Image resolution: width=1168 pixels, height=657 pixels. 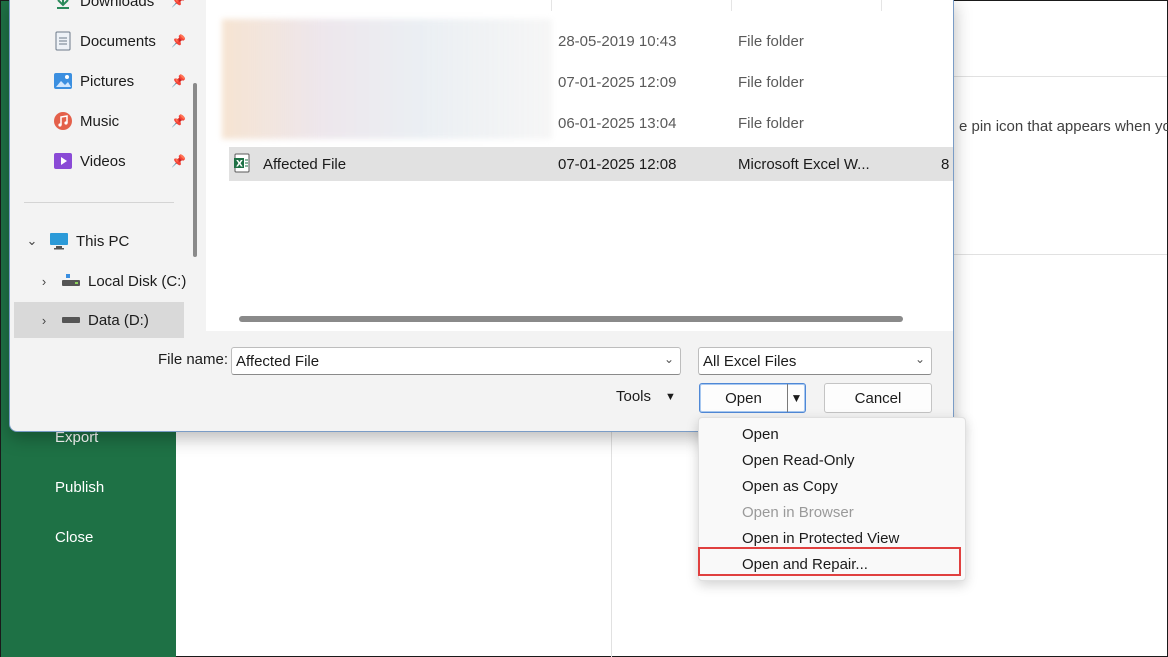 I want to click on computer-icon, so click(x=59, y=241).